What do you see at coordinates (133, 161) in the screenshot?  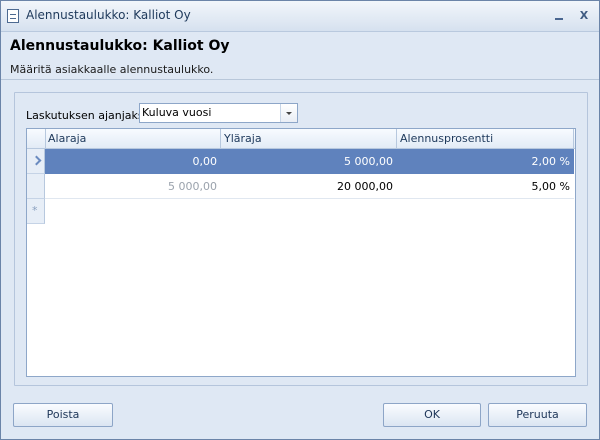 I see `cell-alaraja: 0,00` at bounding box center [133, 161].